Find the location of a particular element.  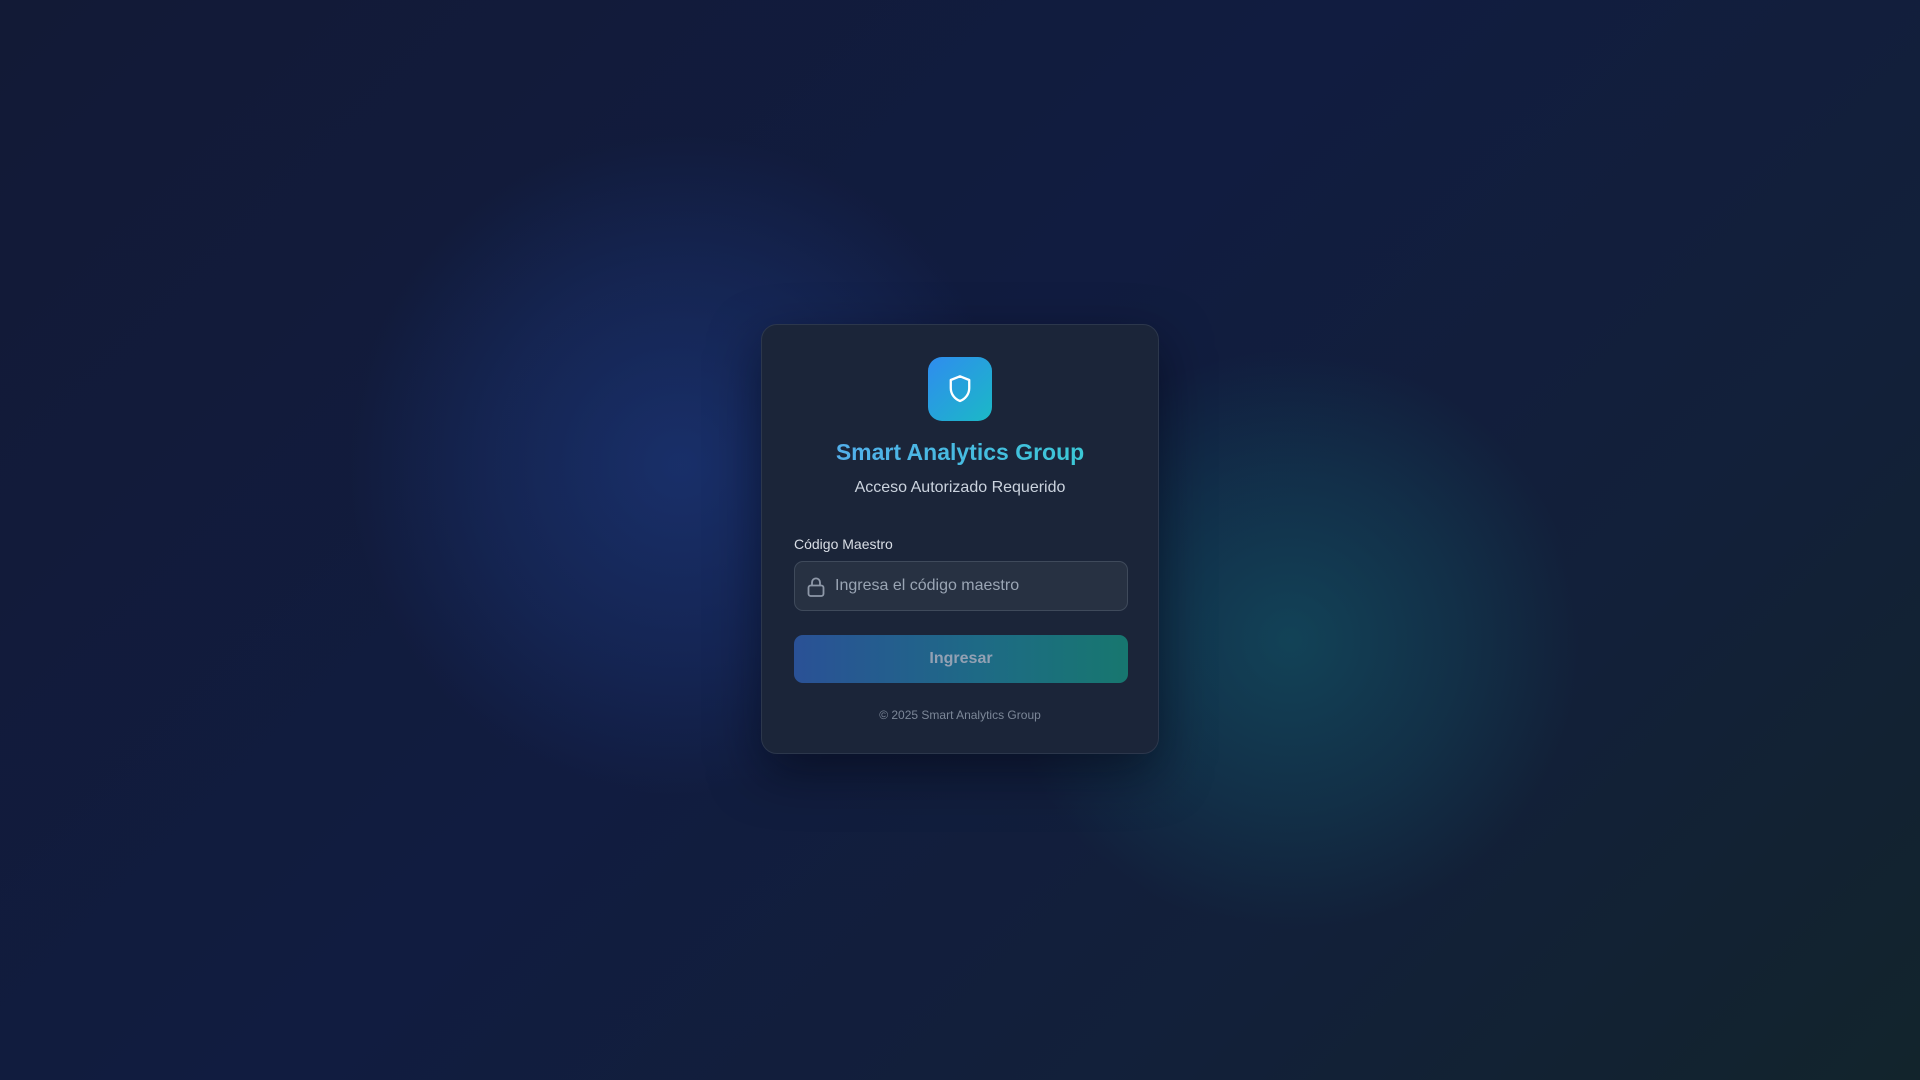

app-subtitle: Acceso Autorizado Requerido is located at coordinates (960, 487).